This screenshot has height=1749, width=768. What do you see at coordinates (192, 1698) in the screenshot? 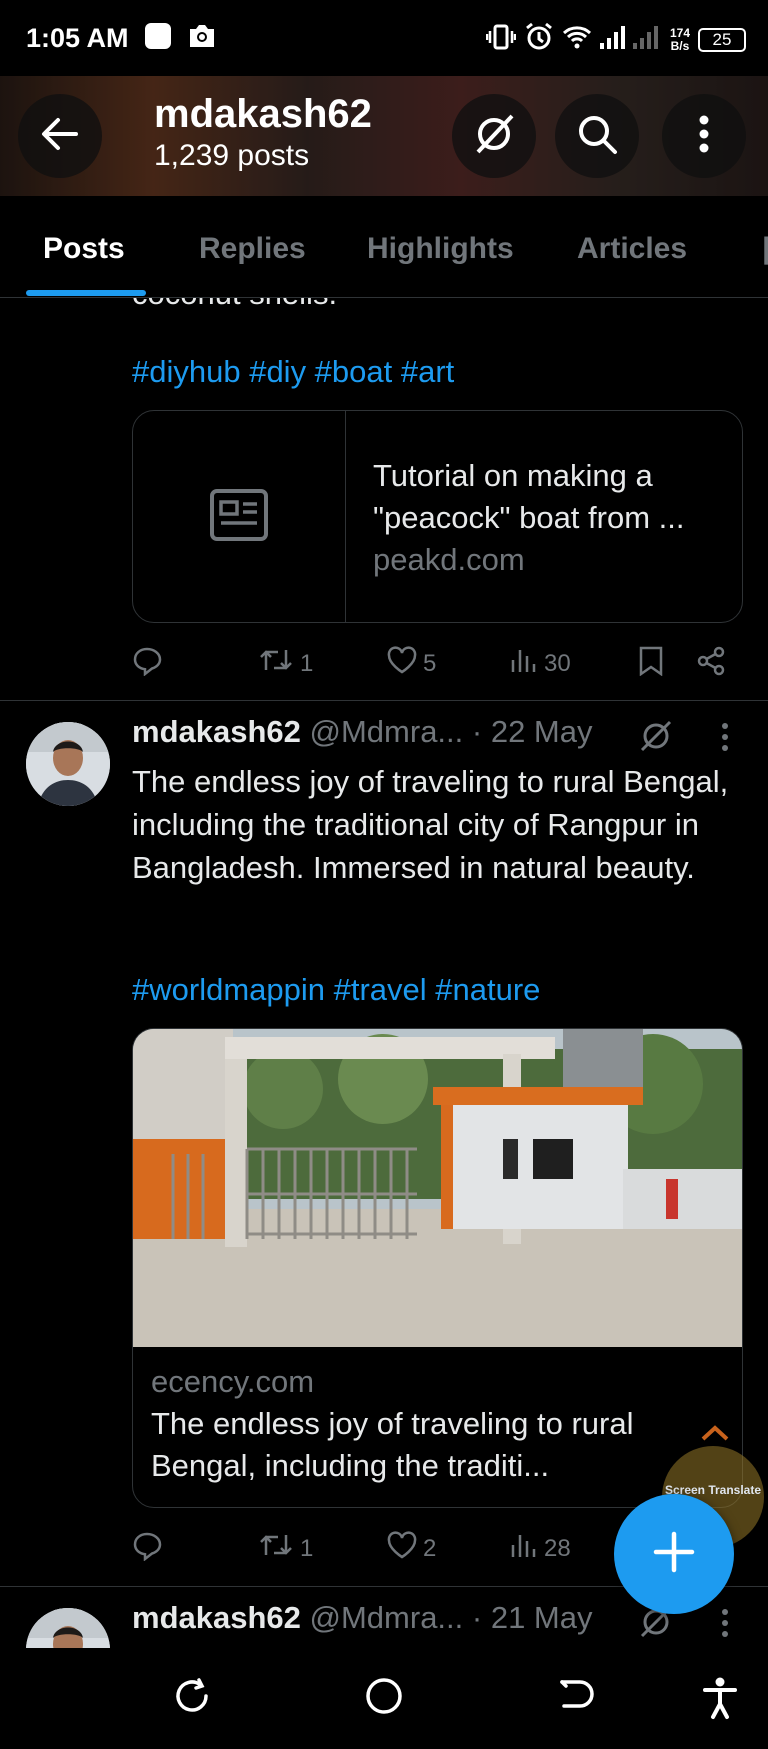
I see `recents-icon` at bounding box center [192, 1698].